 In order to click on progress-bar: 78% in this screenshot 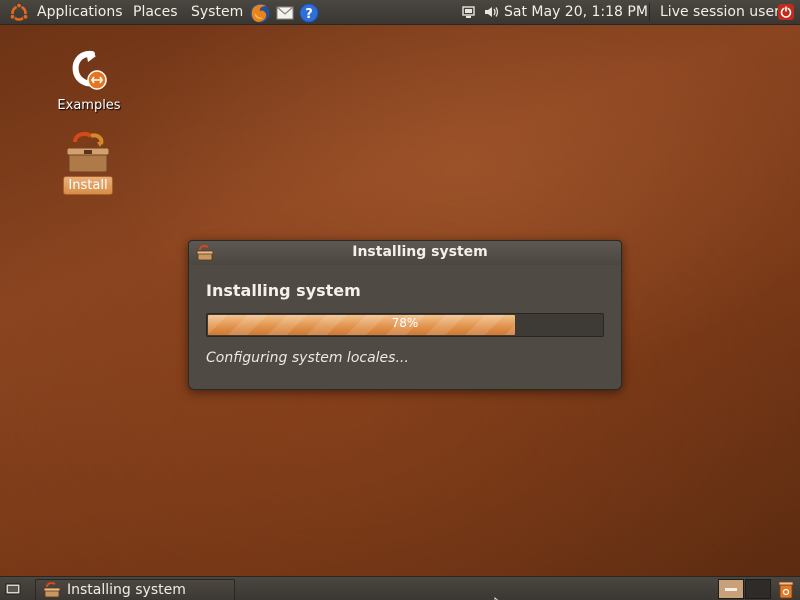, I will do `click(405, 325)`.